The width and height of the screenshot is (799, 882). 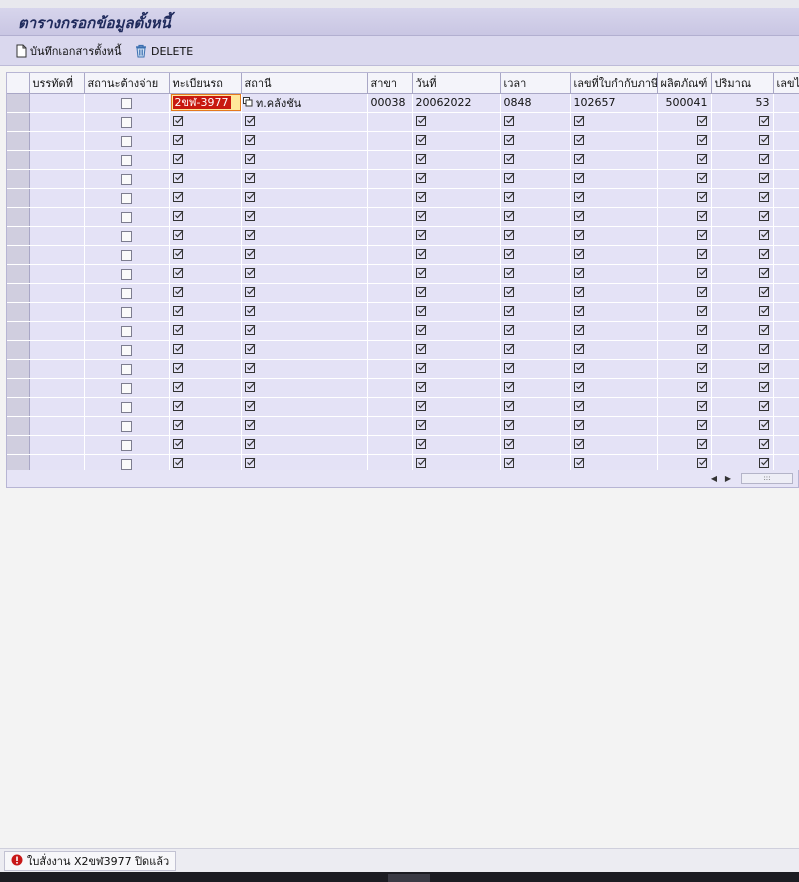 What do you see at coordinates (614, 103) in the screenshot?
I see `cell-tax-invoice: 102657` at bounding box center [614, 103].